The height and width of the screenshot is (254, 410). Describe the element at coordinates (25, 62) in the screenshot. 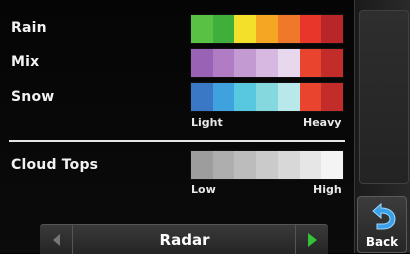

I see `mix-label: Mix` at that location.